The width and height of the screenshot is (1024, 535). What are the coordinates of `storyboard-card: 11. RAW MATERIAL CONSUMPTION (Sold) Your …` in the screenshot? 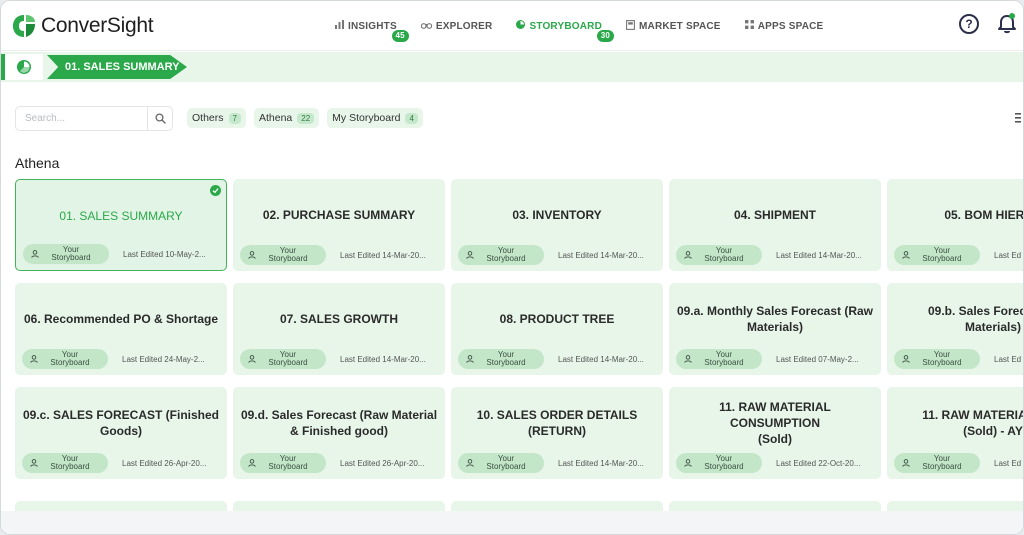 It's located at (775, 433).